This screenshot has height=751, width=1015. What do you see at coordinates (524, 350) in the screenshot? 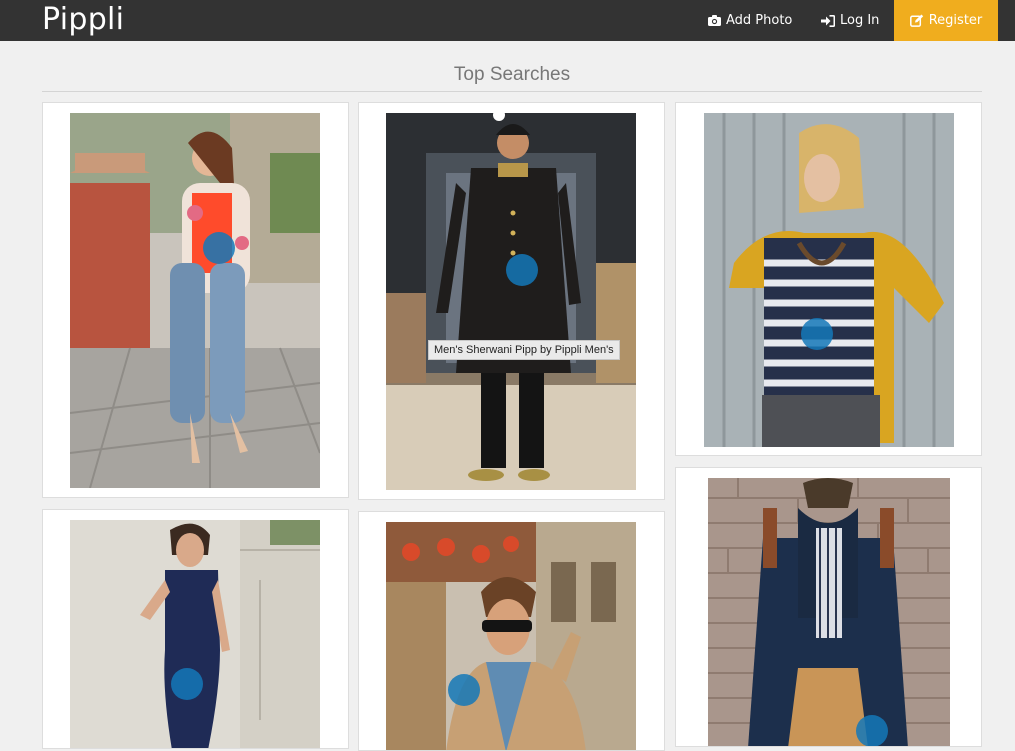
I see `photo-tooltip: Men's Sherwani Pipp by Pippli Men's` at bounding box center [524, 350].